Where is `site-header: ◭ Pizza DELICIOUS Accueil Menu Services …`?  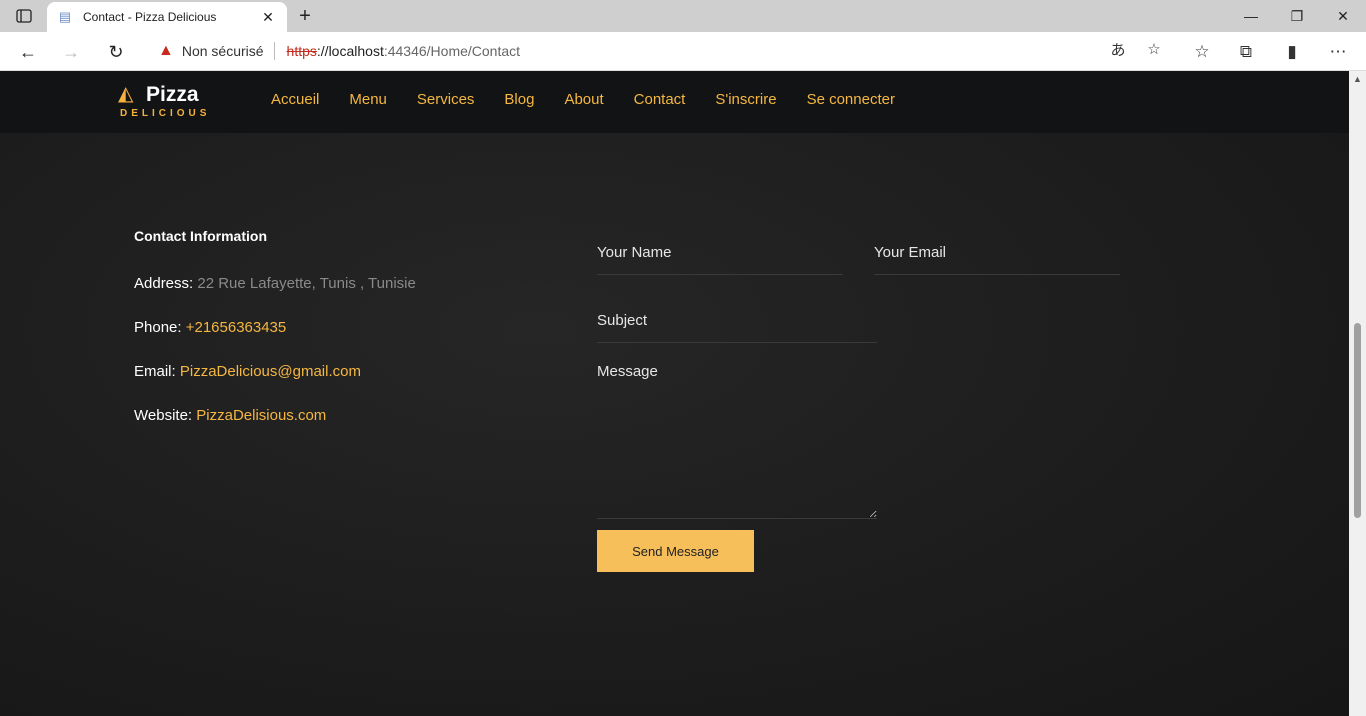 site-header: ◭ Pizza DELICIOUS Accueil Menu Services … is located at coordinates (674, 102).